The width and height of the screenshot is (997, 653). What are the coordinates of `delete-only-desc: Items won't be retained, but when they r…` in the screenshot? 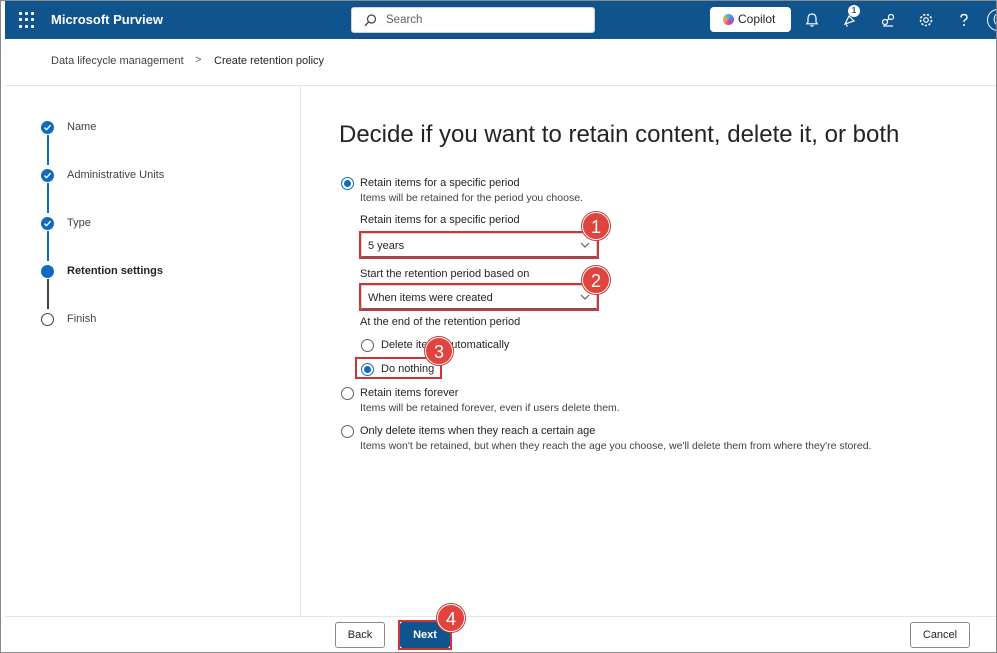 It's located at (616, 446).